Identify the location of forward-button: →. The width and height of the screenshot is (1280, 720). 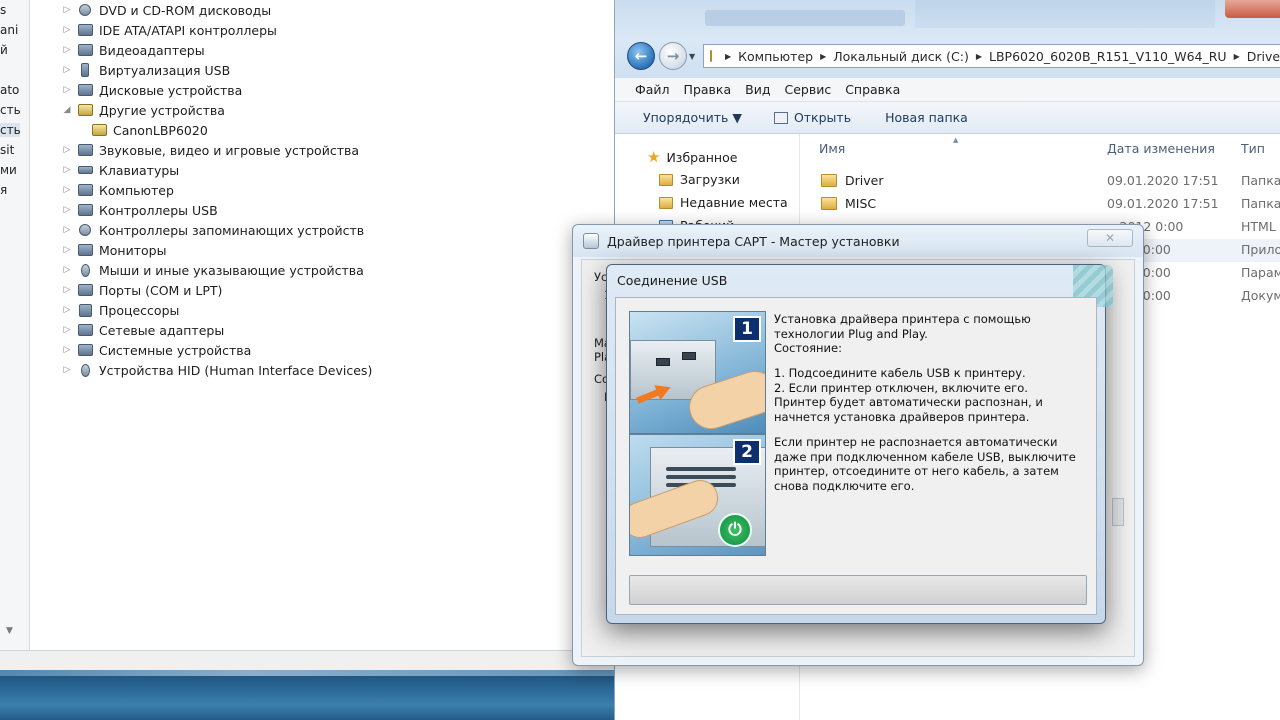
(673, 56).